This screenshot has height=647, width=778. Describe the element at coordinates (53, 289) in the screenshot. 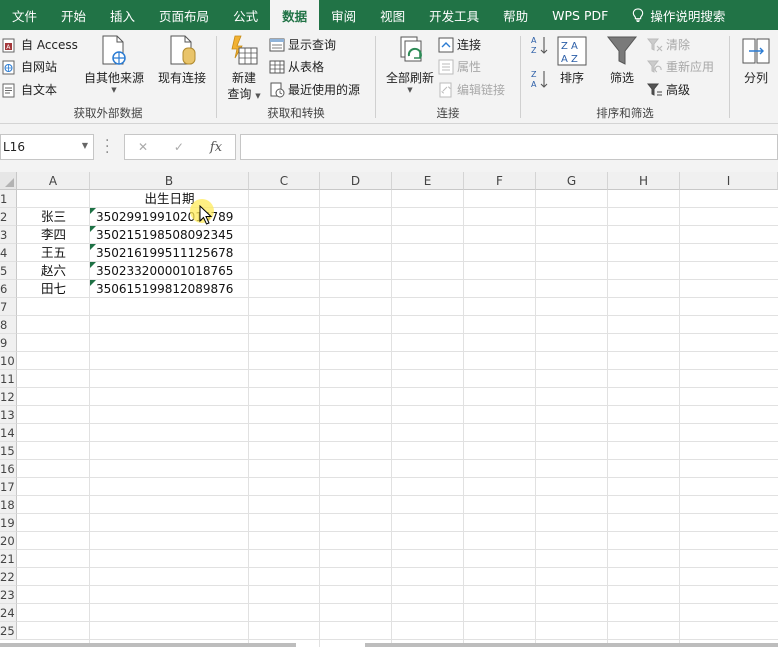

I see `cell-name: 田七` at that location.